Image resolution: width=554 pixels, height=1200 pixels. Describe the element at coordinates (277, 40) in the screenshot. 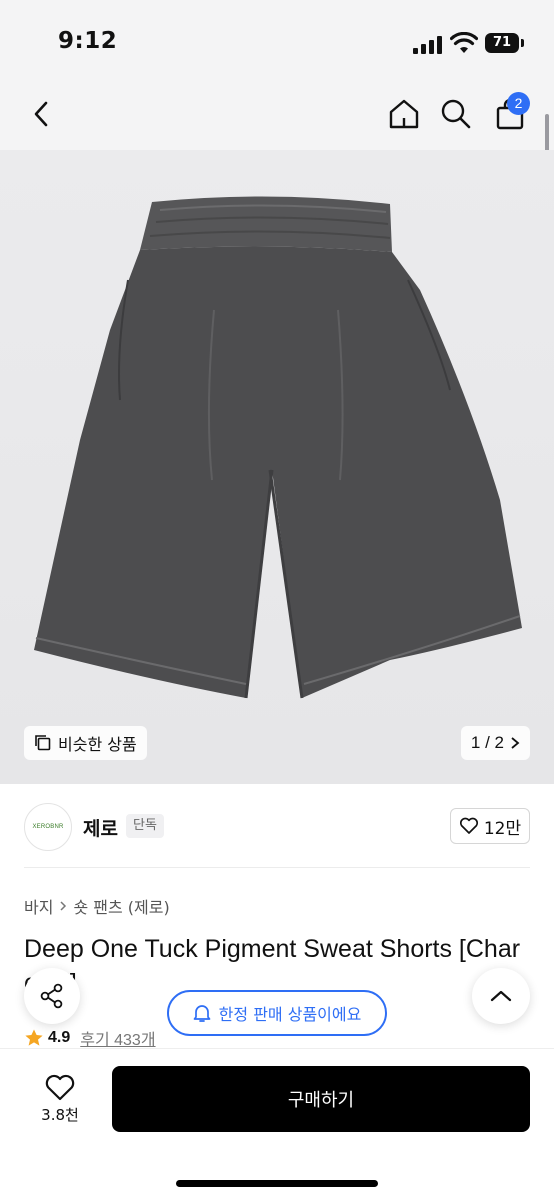

I see `status-bar: 9:12 71` at that location.